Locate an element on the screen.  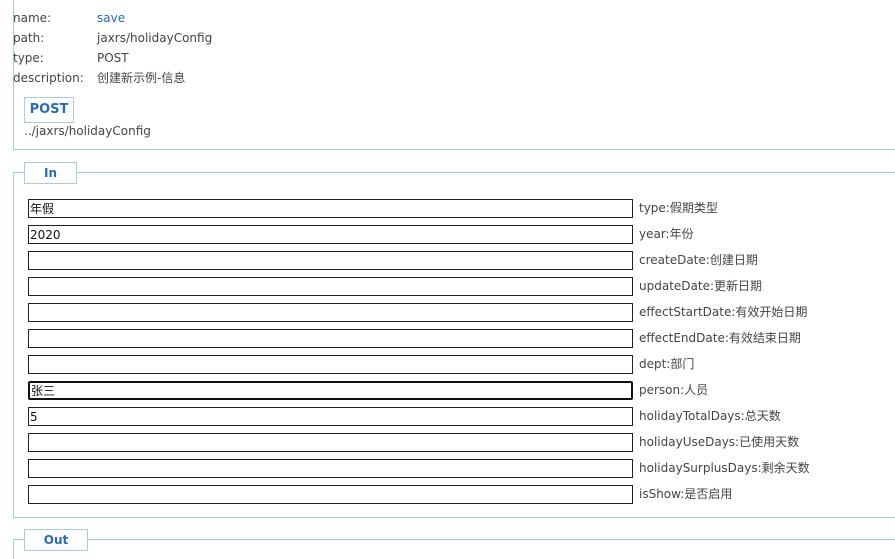
param-row-holidayusedays: holidayUseDays:已使用天数 is located at coordinates (428, 443).